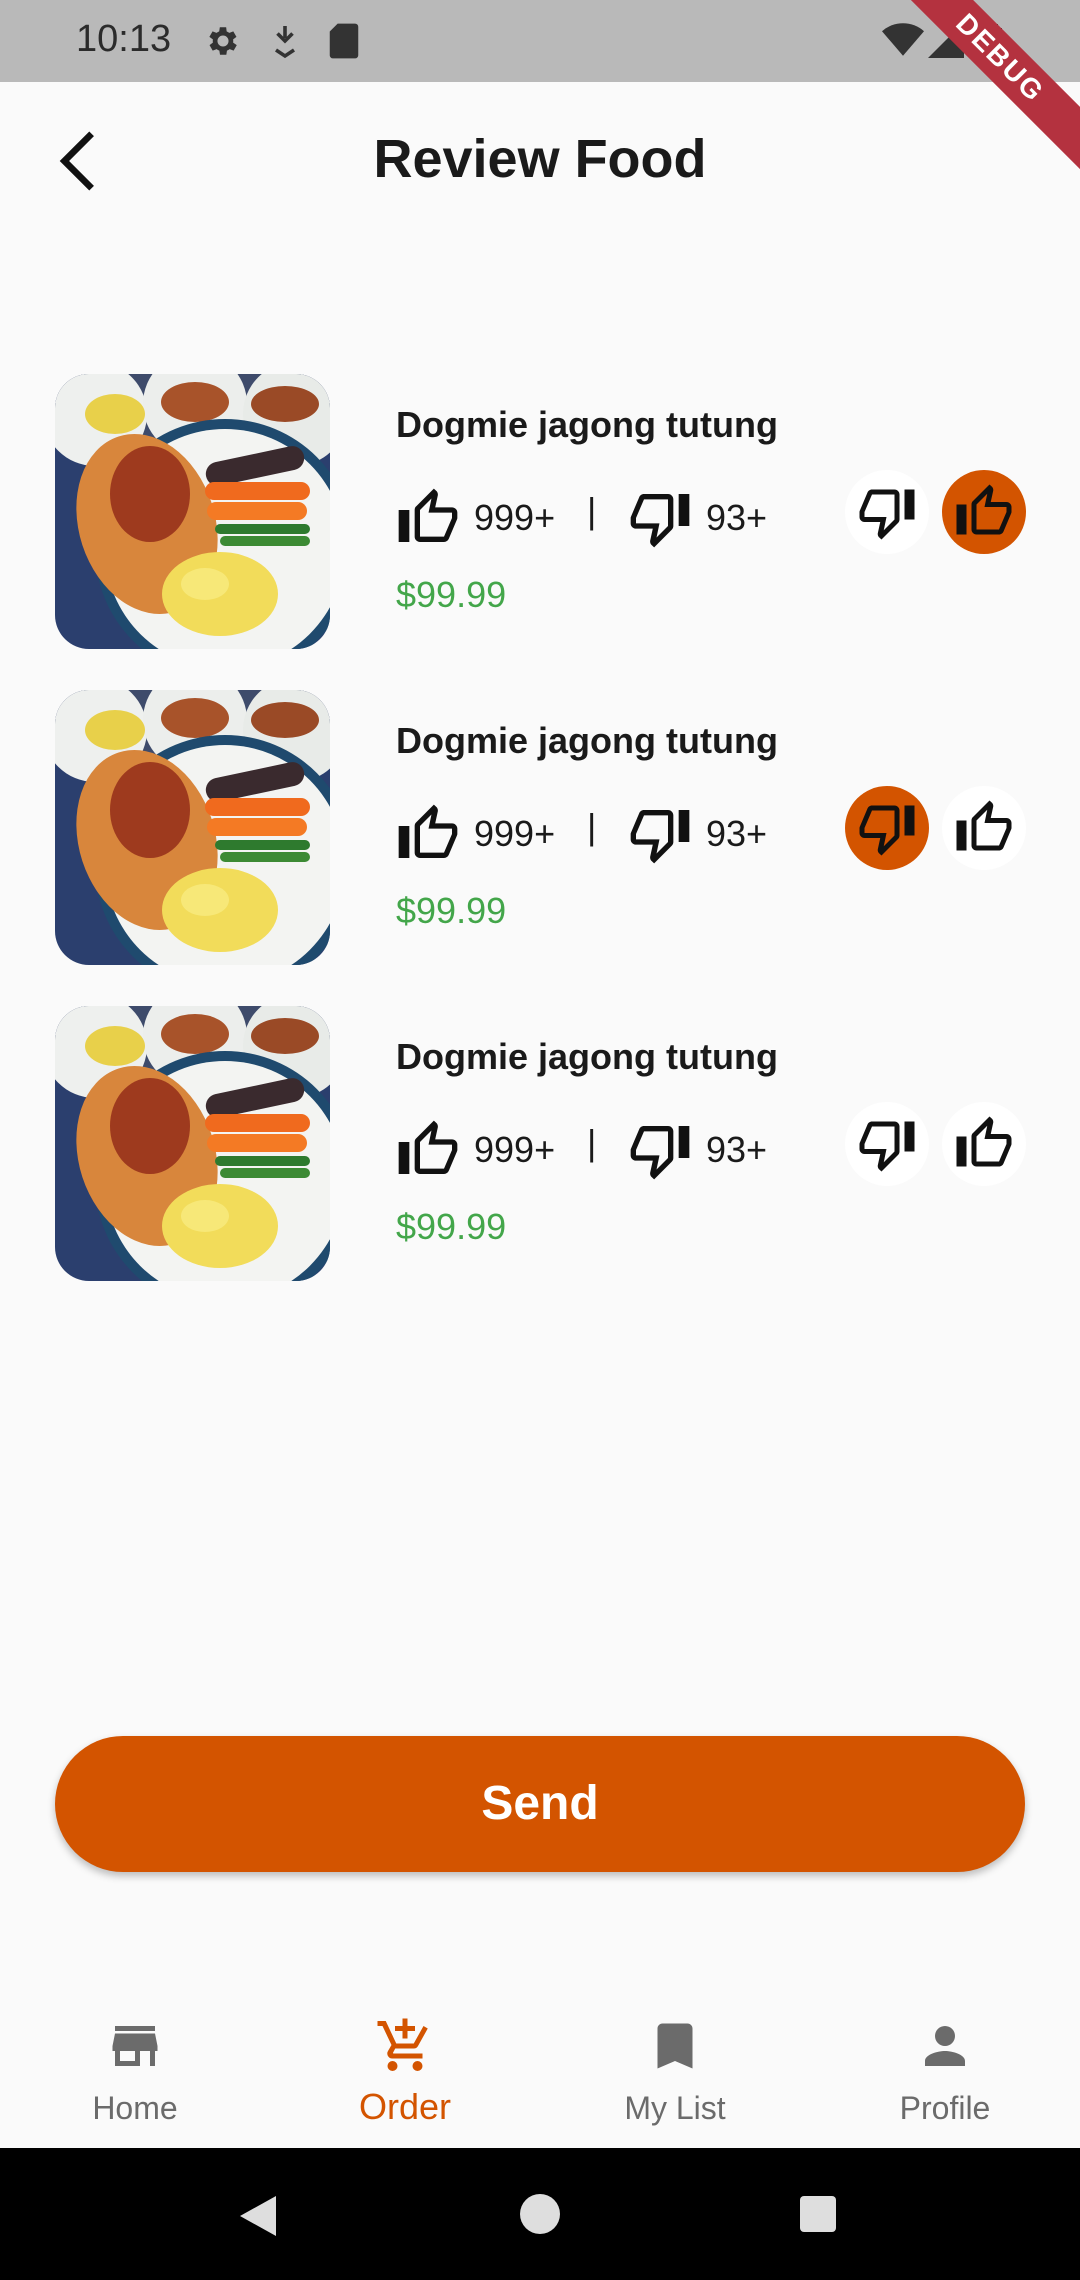 The image size is (1080, 2280). What do you see at coordinates (402, 2044) in the screenshot?
I see `cart-icon` at bounding box center [402, 2044].